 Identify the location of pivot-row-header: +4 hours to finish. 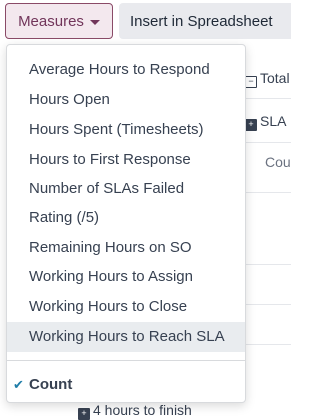
(135, 411).